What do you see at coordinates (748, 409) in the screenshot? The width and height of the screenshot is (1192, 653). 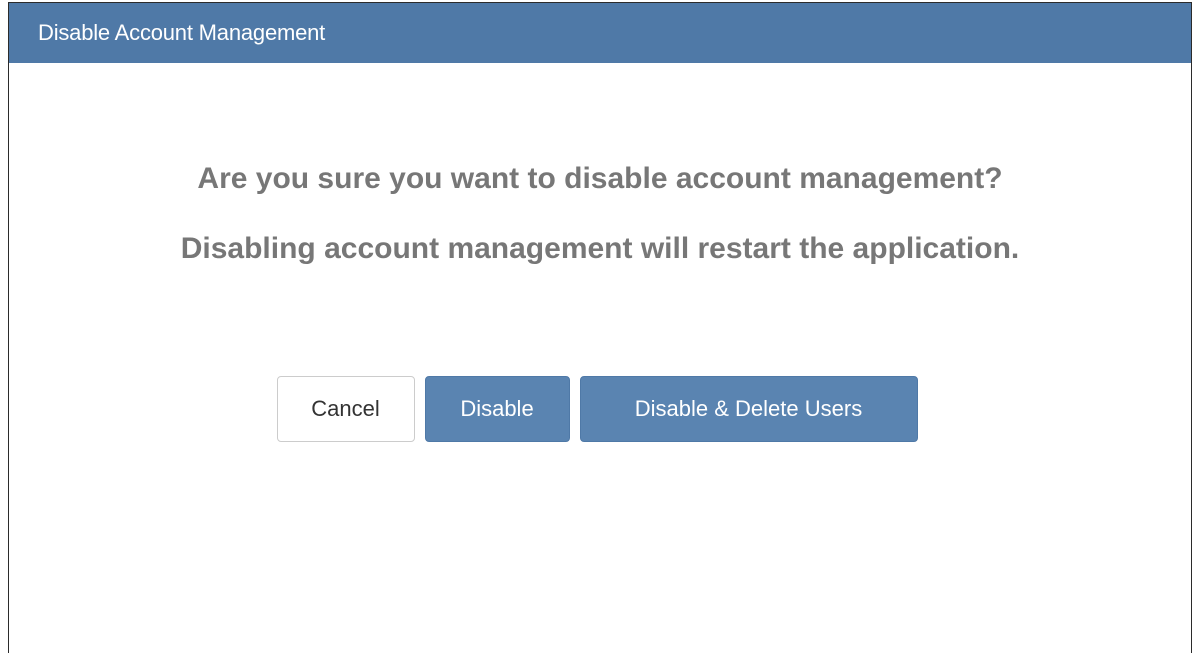 I see `disable-delete-users-button: Disable & Delete Users` at bounding box center [748, 409].